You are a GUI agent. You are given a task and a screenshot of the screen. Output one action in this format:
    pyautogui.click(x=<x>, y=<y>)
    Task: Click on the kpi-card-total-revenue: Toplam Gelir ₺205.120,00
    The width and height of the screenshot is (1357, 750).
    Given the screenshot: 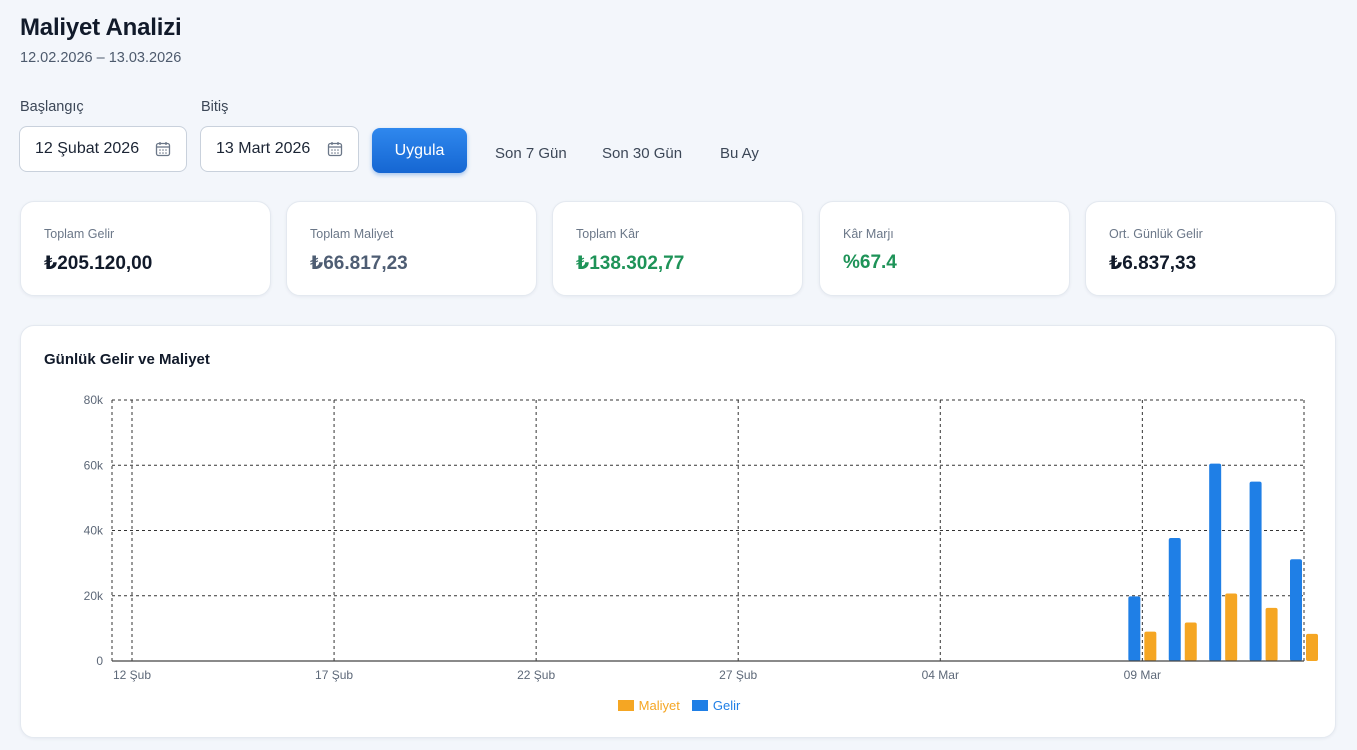 What is the action you would take?
    pyautogui.click(x=145, y=248)
    